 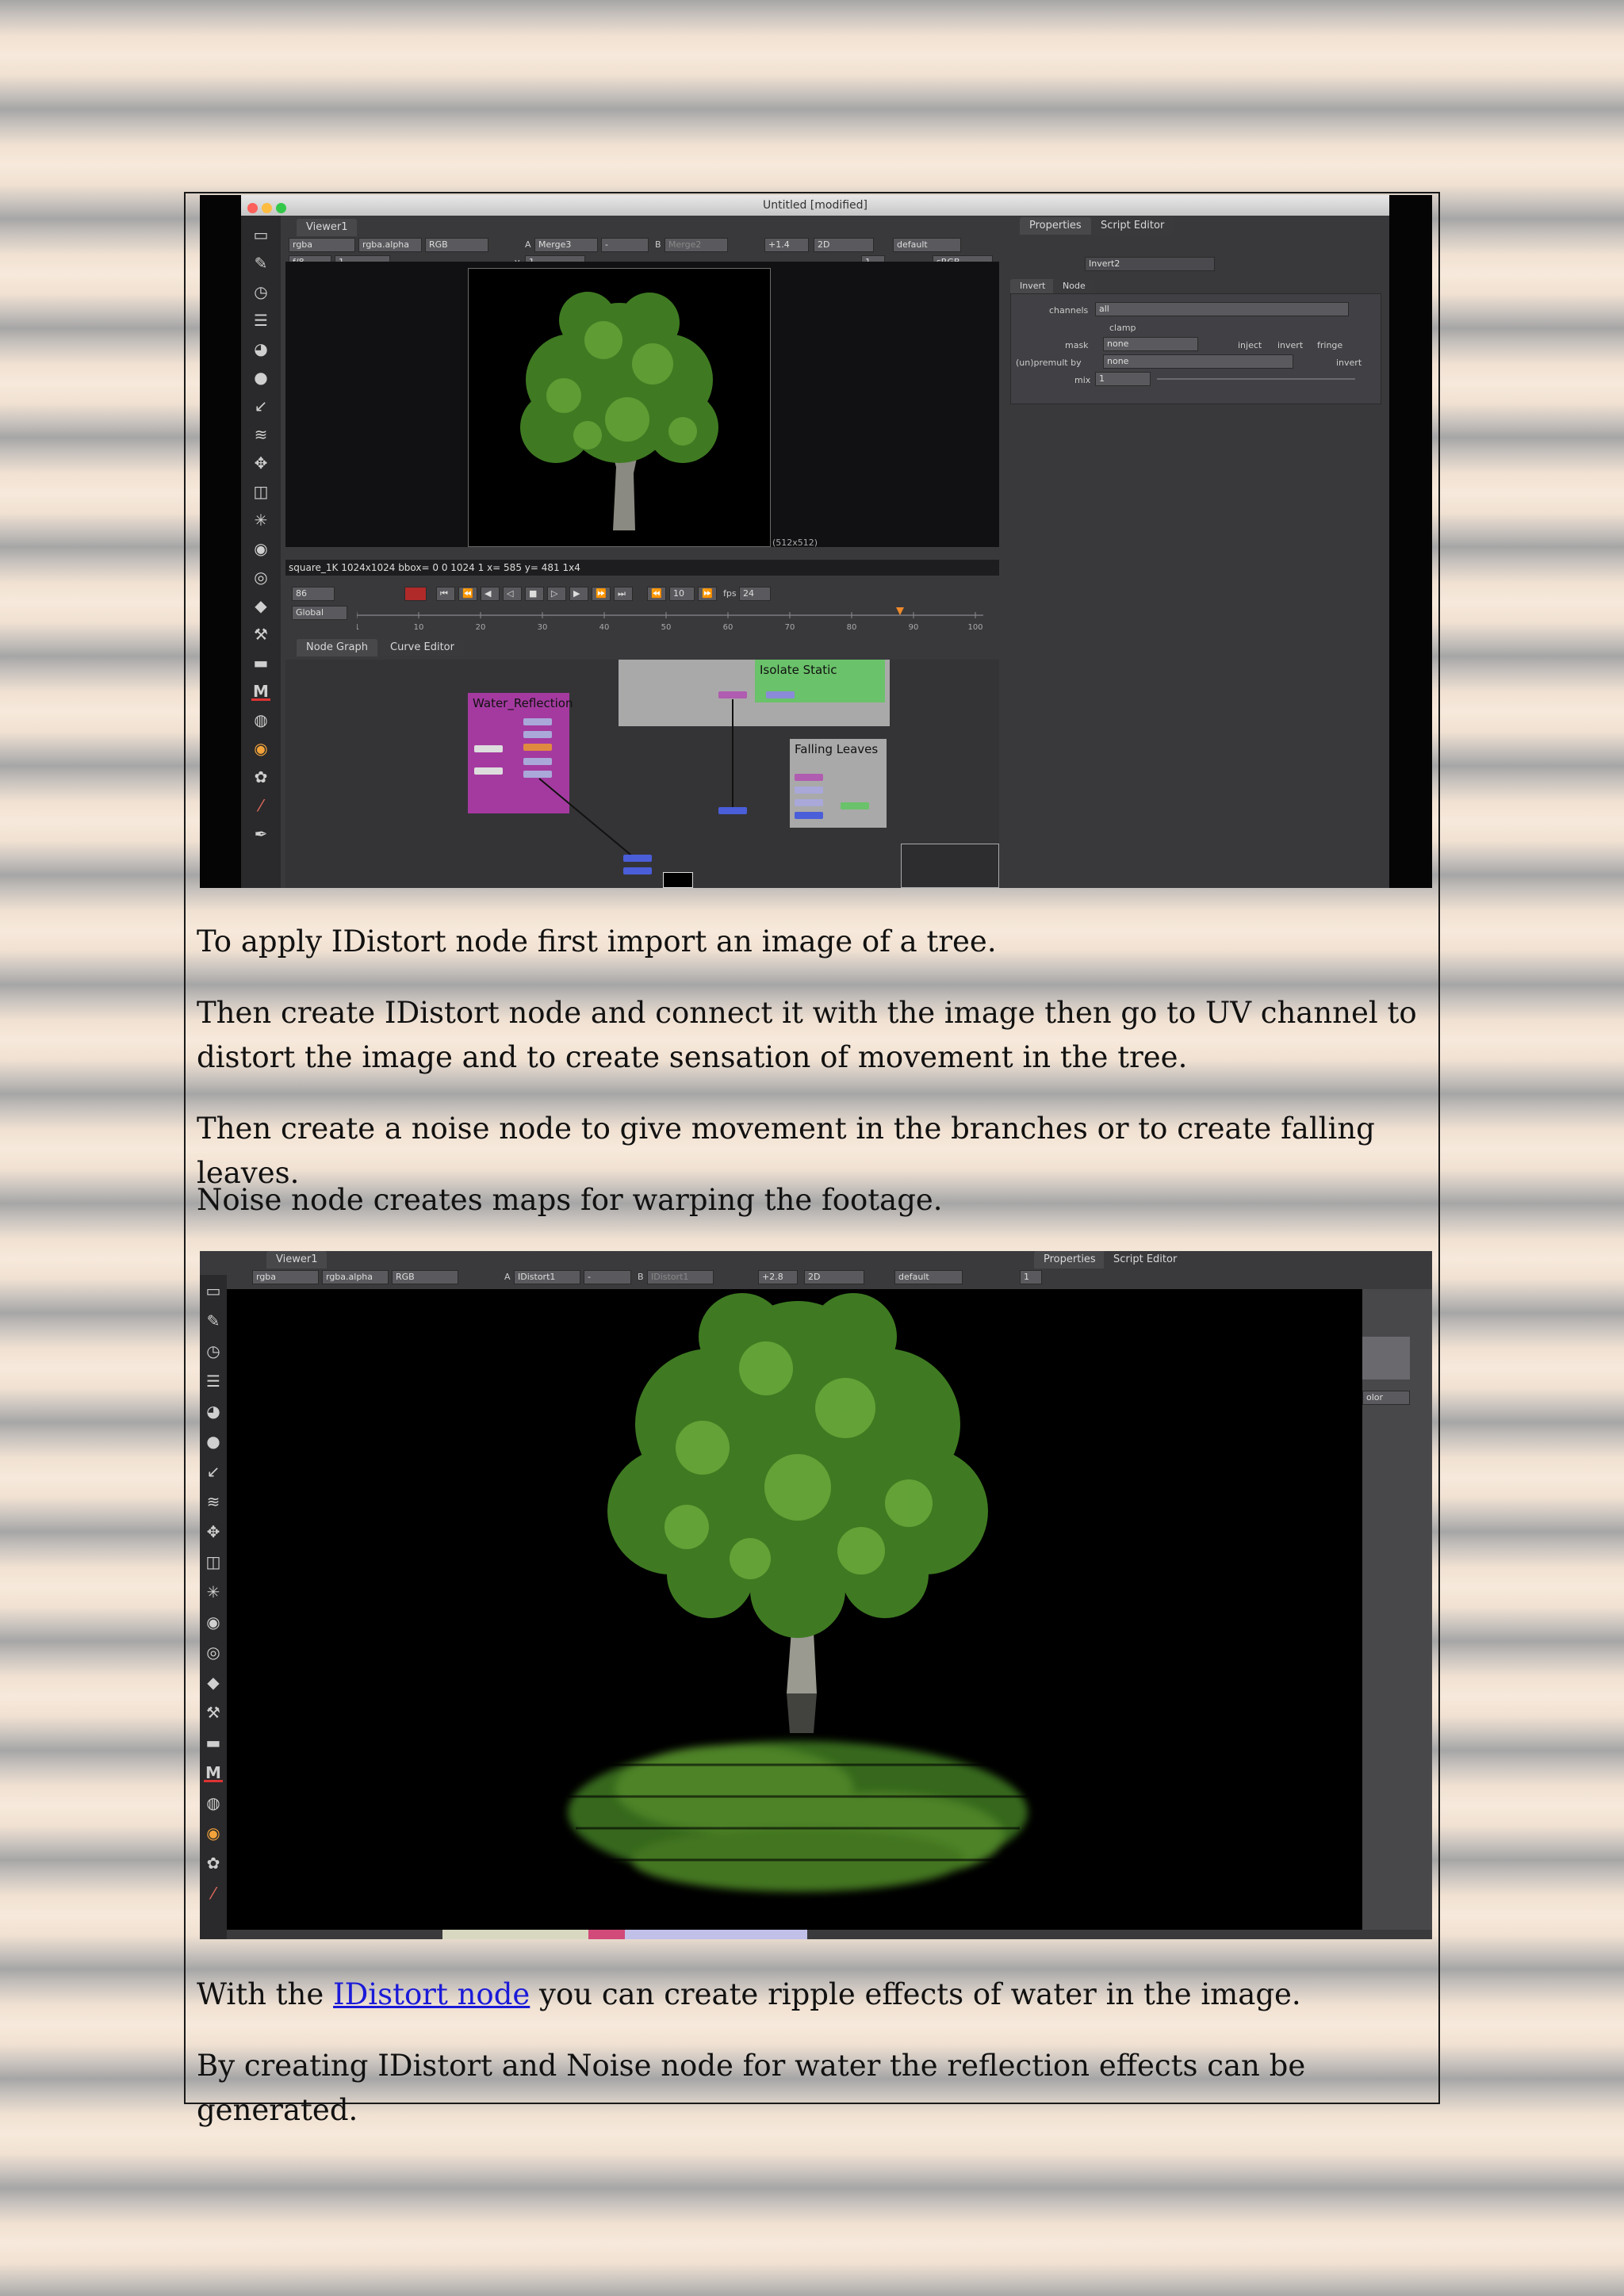 What do you see at coordinates (260, 834) in the screenshot?
I see `pen-icon: ✒` at bounding box center [260, 834].